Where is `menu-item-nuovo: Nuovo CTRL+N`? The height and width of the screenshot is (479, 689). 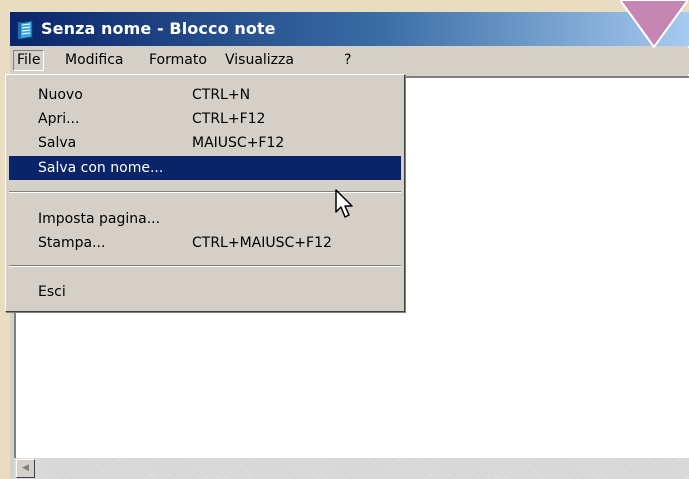
menu-item-nuovo: Nuovo CTRL+N is located at coordinates (205, 95).